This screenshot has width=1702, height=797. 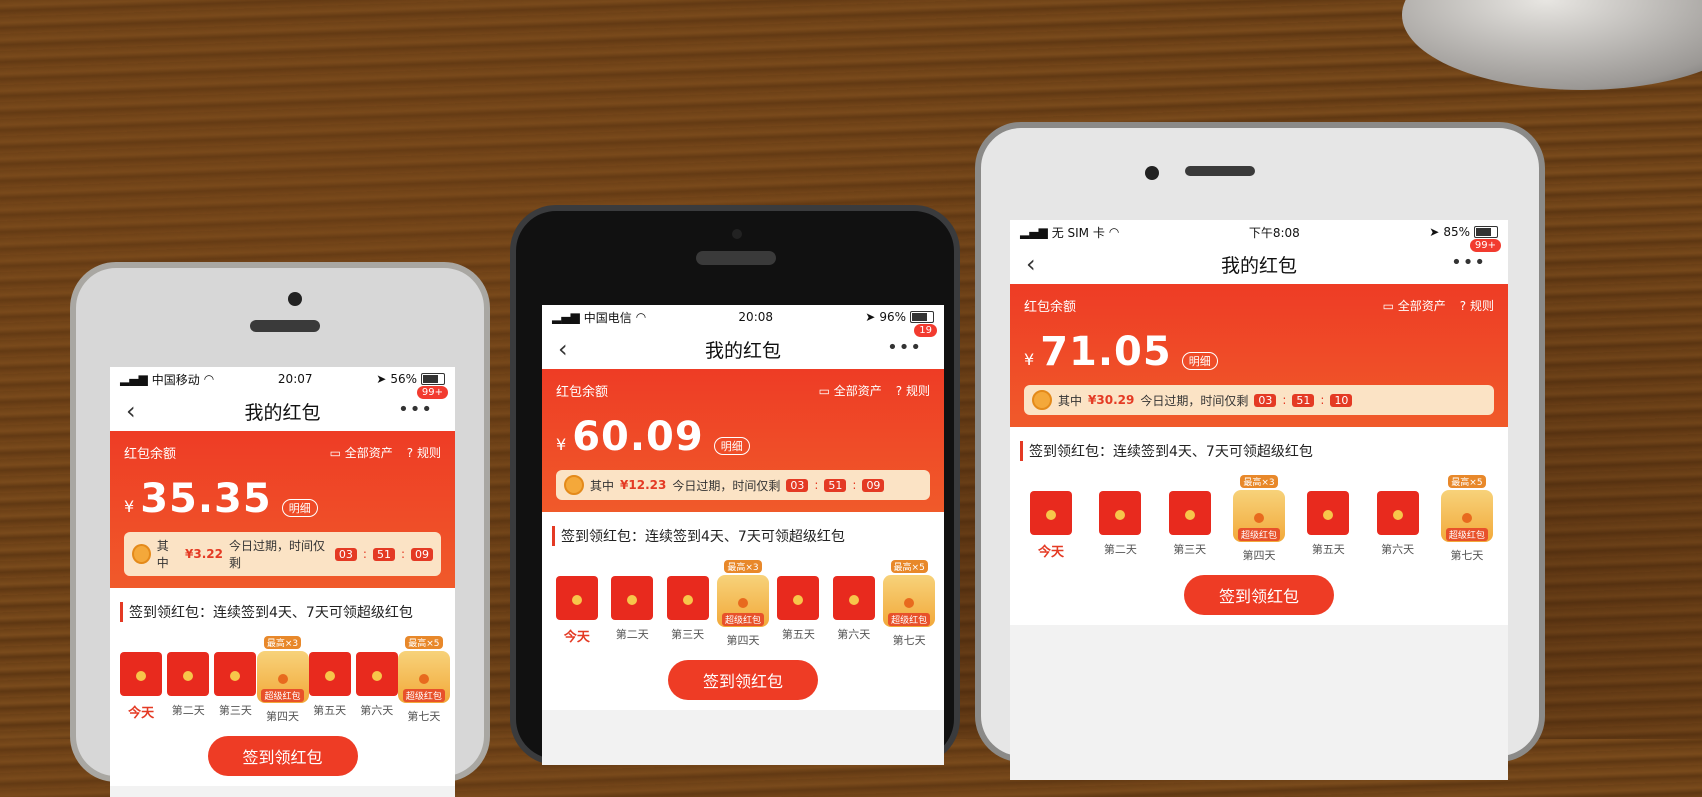 I want to click on front-camera, so click(x=737, y=234).